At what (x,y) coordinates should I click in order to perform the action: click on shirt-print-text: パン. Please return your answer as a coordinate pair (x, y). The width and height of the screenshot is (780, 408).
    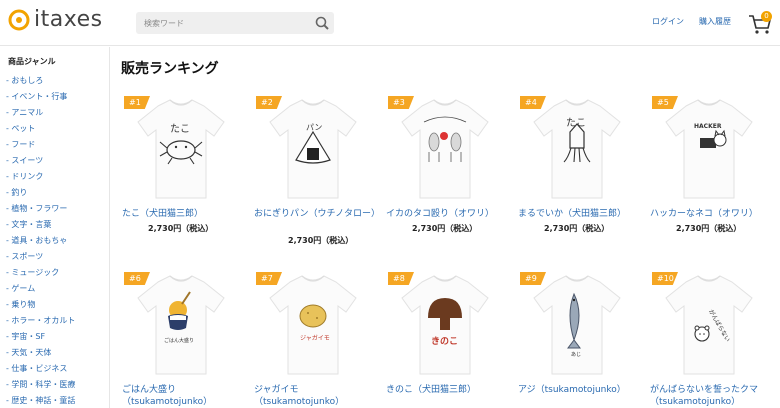
    Looking at the image, I should click on (314, 127).